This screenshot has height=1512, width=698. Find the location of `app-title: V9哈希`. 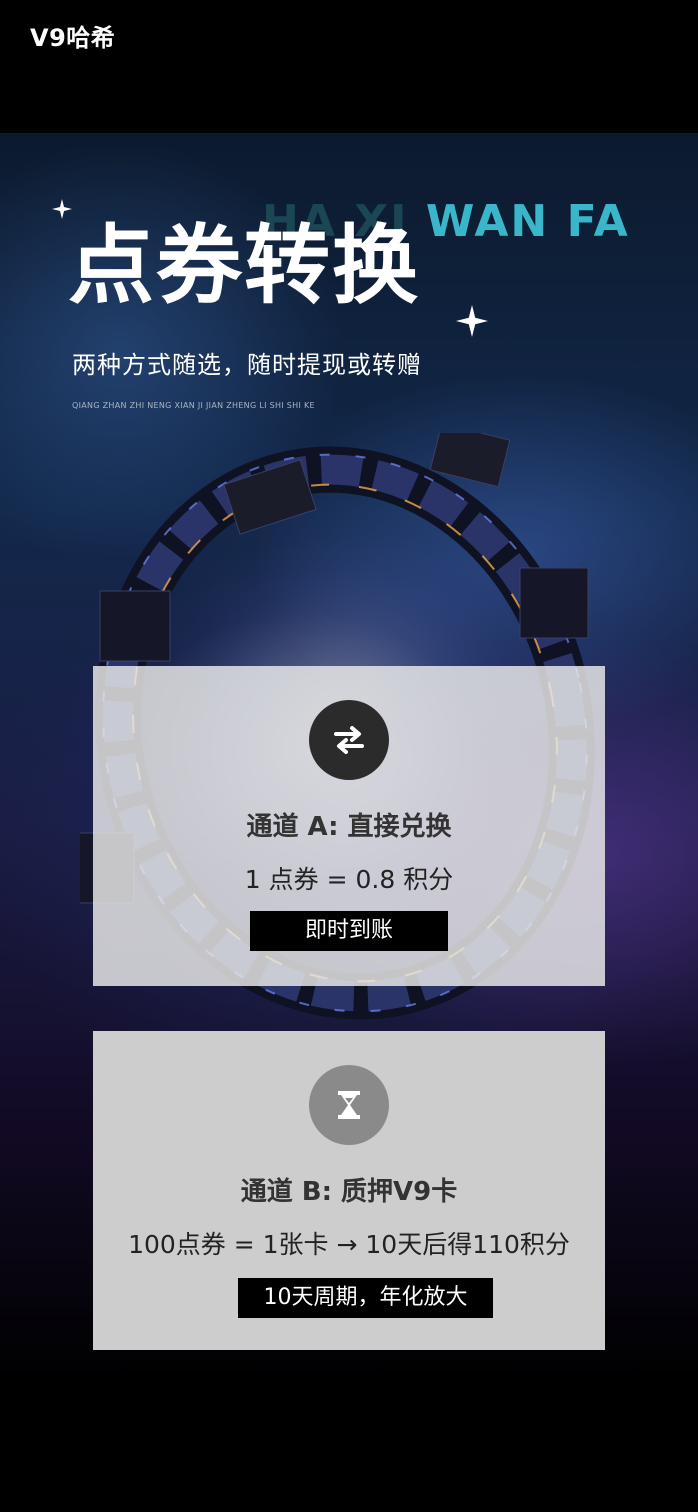

app-title: V9哈希 is located at coordinates (73, 38).